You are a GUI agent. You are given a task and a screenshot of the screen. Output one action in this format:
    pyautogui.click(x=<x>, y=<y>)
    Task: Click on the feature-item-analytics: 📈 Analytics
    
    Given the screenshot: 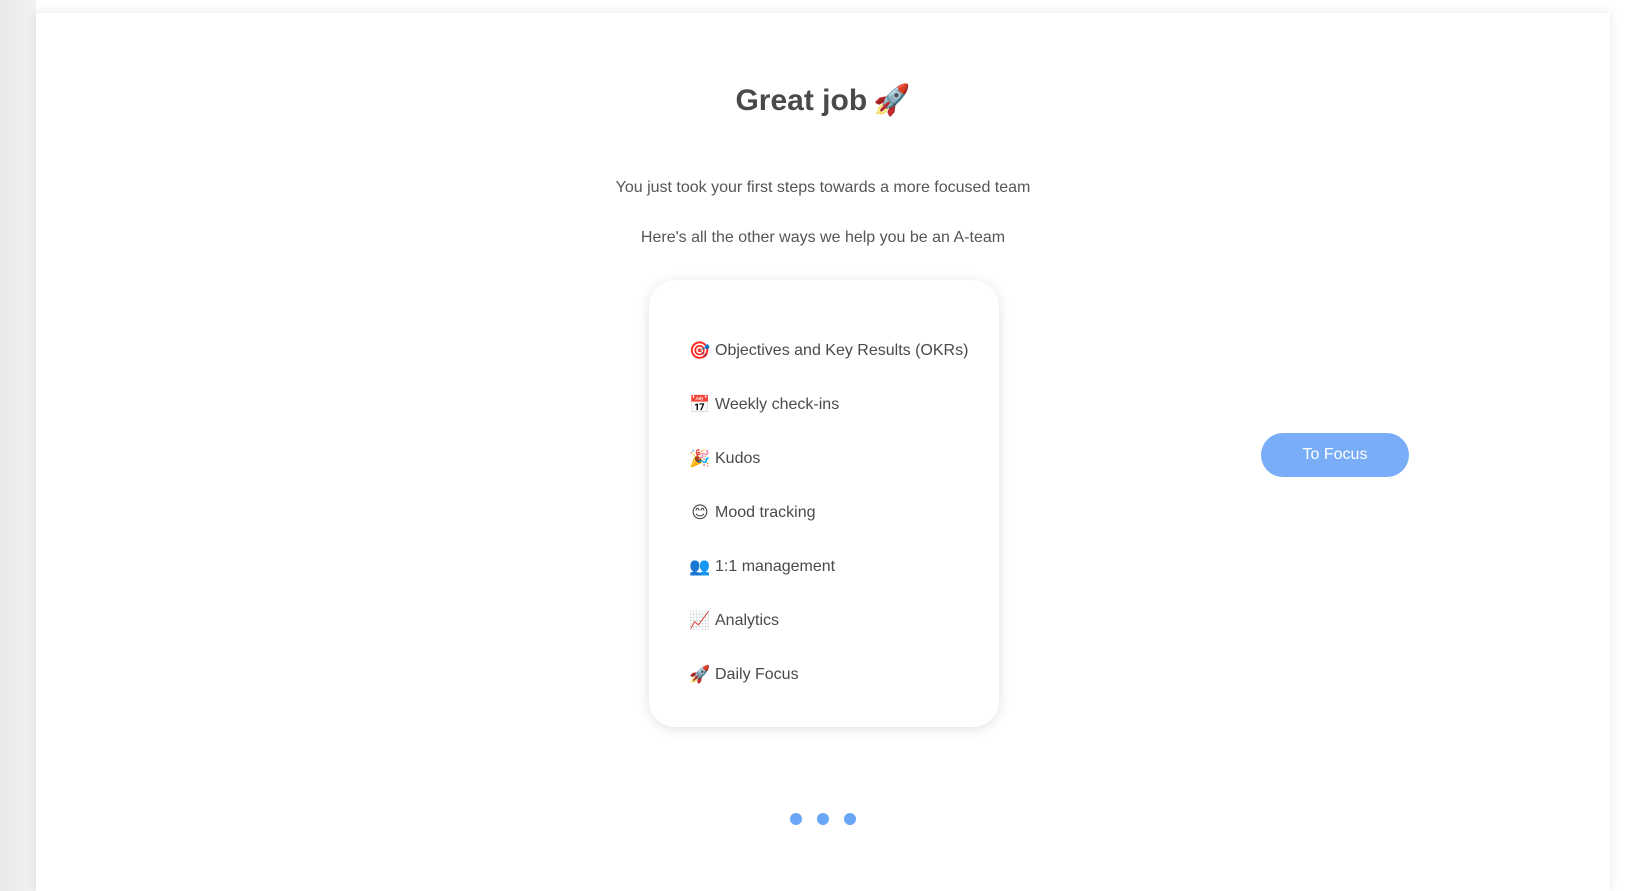 What is the action you would take?
    pyautogui.click(x=844, y=621)
    